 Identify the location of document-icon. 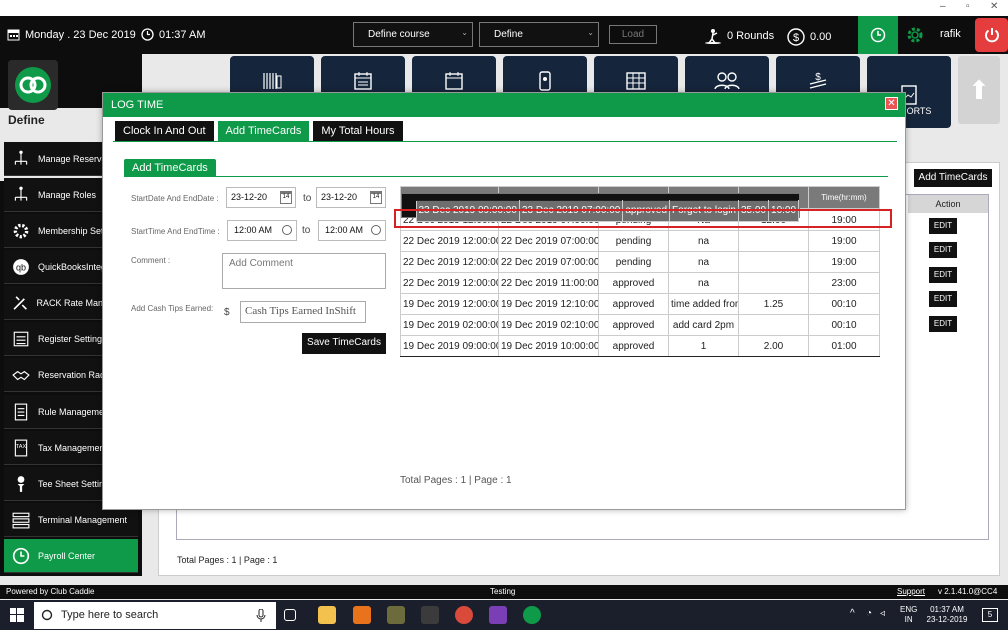
(21, 411).